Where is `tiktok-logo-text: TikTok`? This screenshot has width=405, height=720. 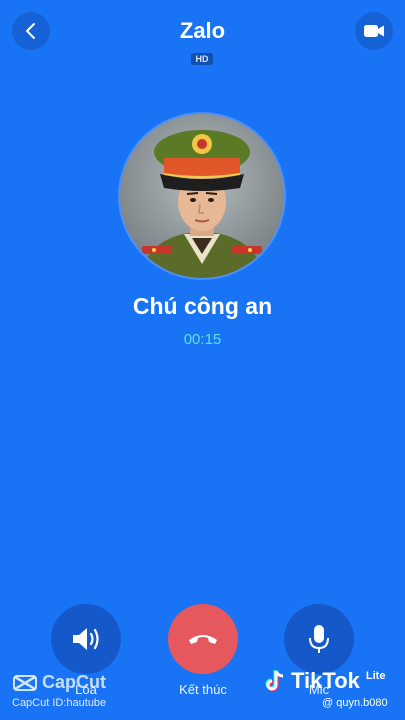
tiktok-logo-text: TikTok is located at coordinates (325, 680).